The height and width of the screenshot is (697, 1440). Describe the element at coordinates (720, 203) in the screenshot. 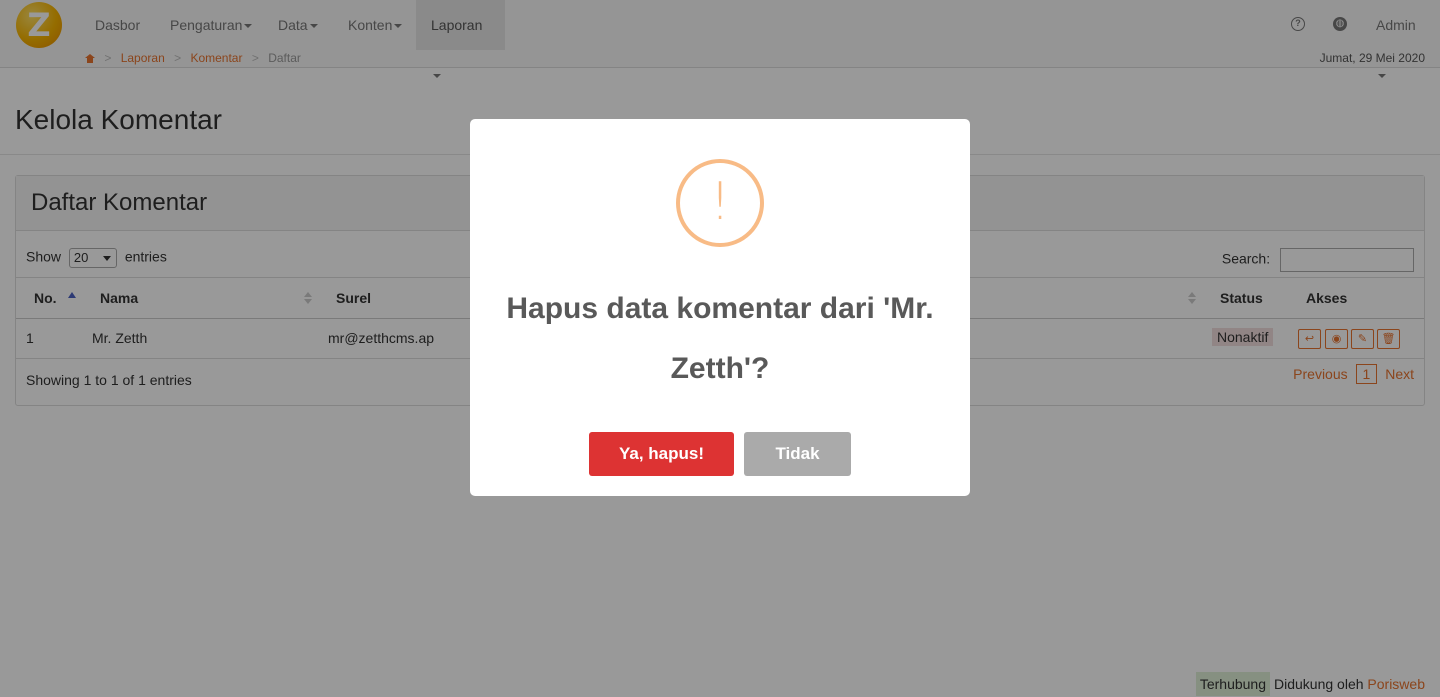

I see `warning-icon: !` at that location.